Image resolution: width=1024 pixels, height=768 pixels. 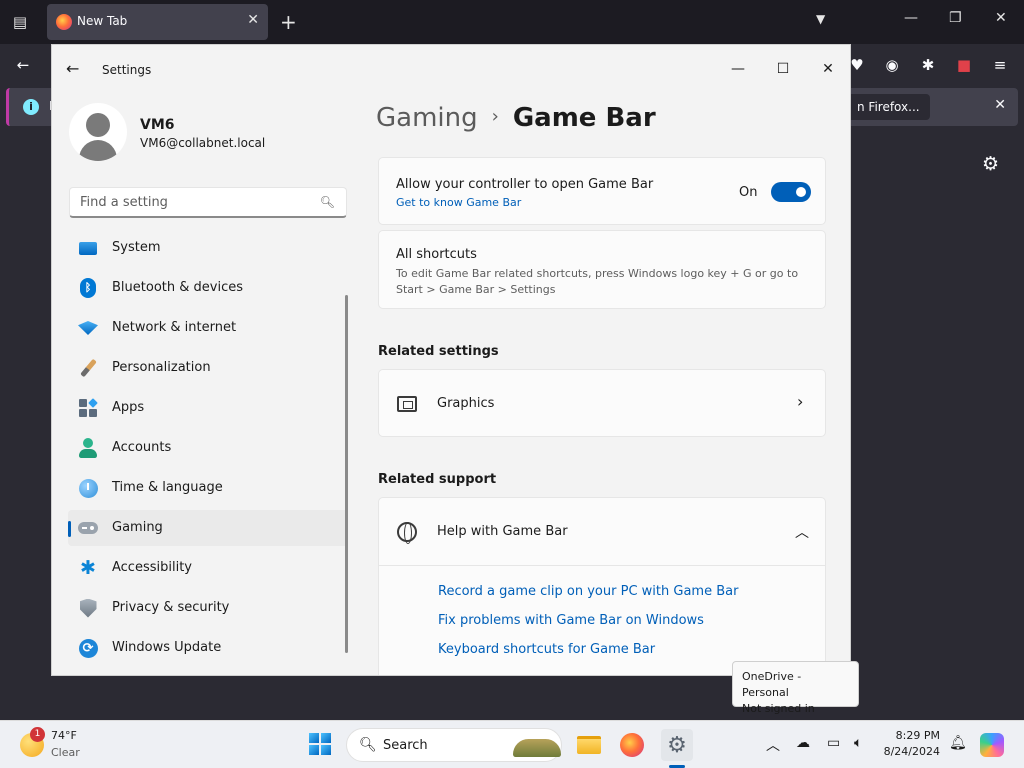 What do you see at coordinates (208, 528) in the screenshot?
I see `sidebar-item-gaming: Gaming` at bounding box center [208, 528].